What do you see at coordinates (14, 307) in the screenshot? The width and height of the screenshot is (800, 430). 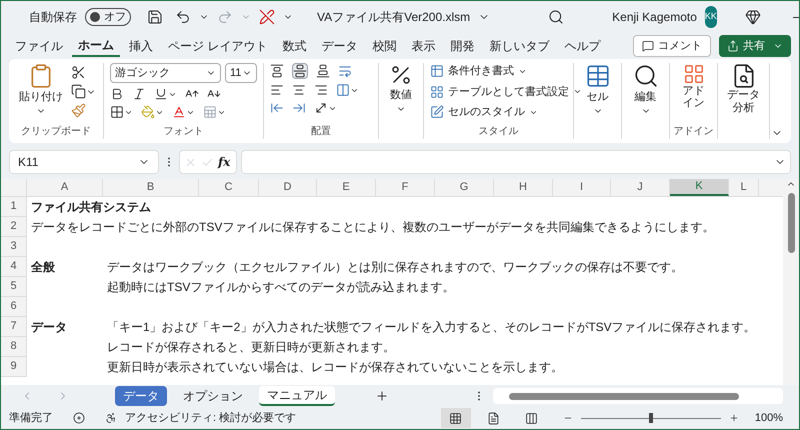 I see `row-header: 6` at bounding box center [14, 307].